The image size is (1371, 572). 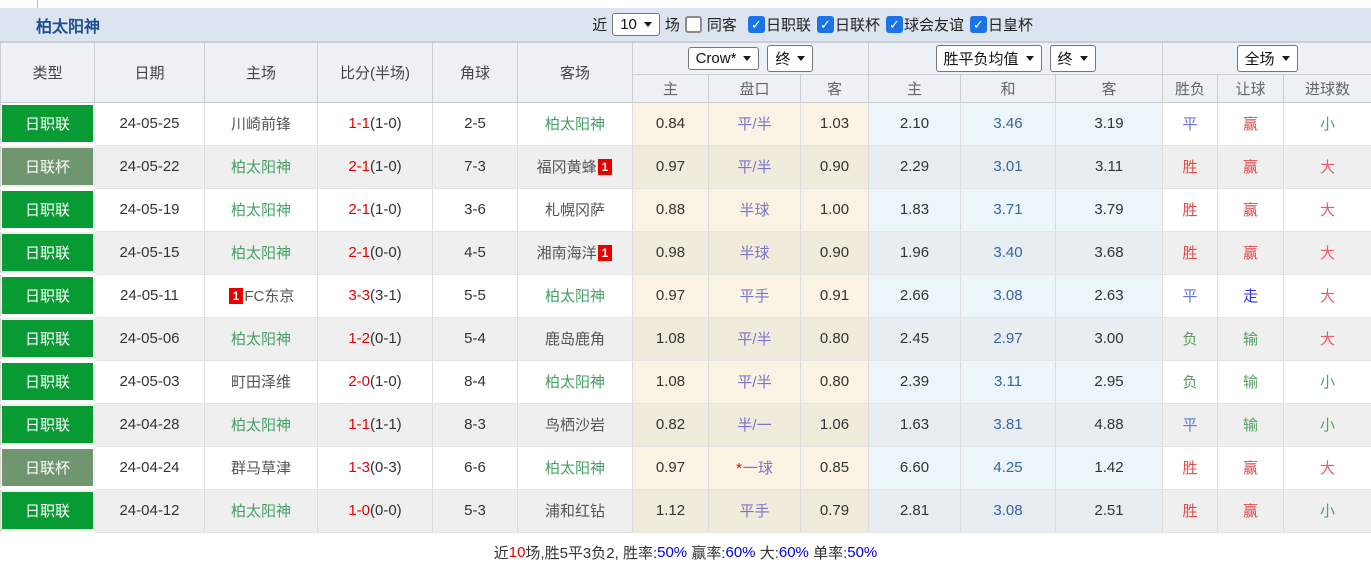 What do you see at coordinates (261, 124) in the screenshot?
I see `home-team: 川崎前锋` at bounding box center [261, 124].